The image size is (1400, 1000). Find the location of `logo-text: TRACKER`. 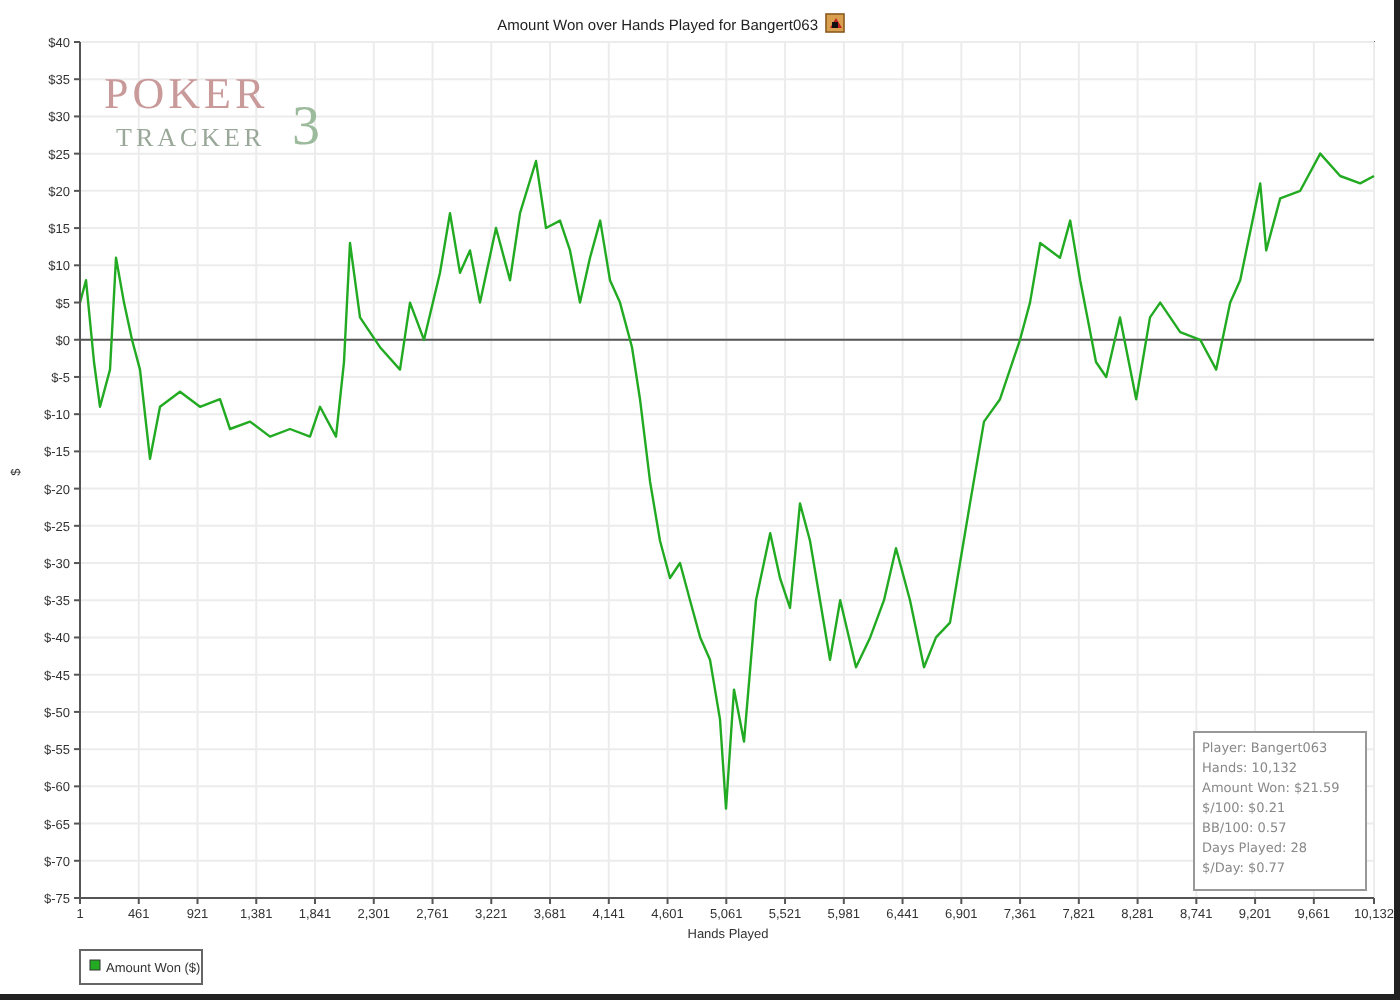

logo-text: TRACKER is located at coordinates (191, 137).